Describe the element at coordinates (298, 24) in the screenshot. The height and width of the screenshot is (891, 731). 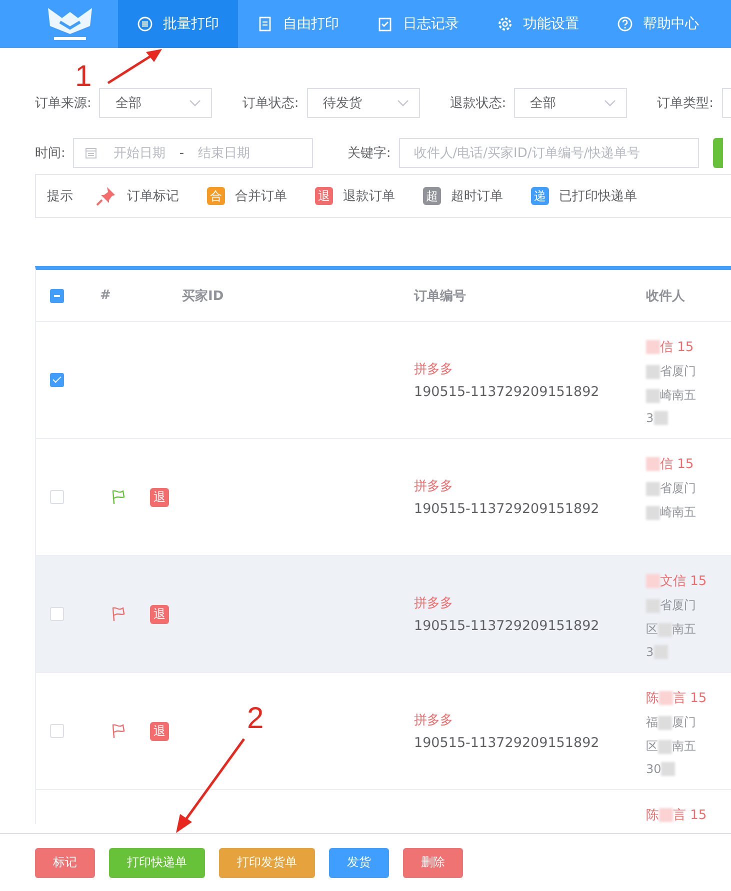
I see `nav-tab: 自由打印` at that location.